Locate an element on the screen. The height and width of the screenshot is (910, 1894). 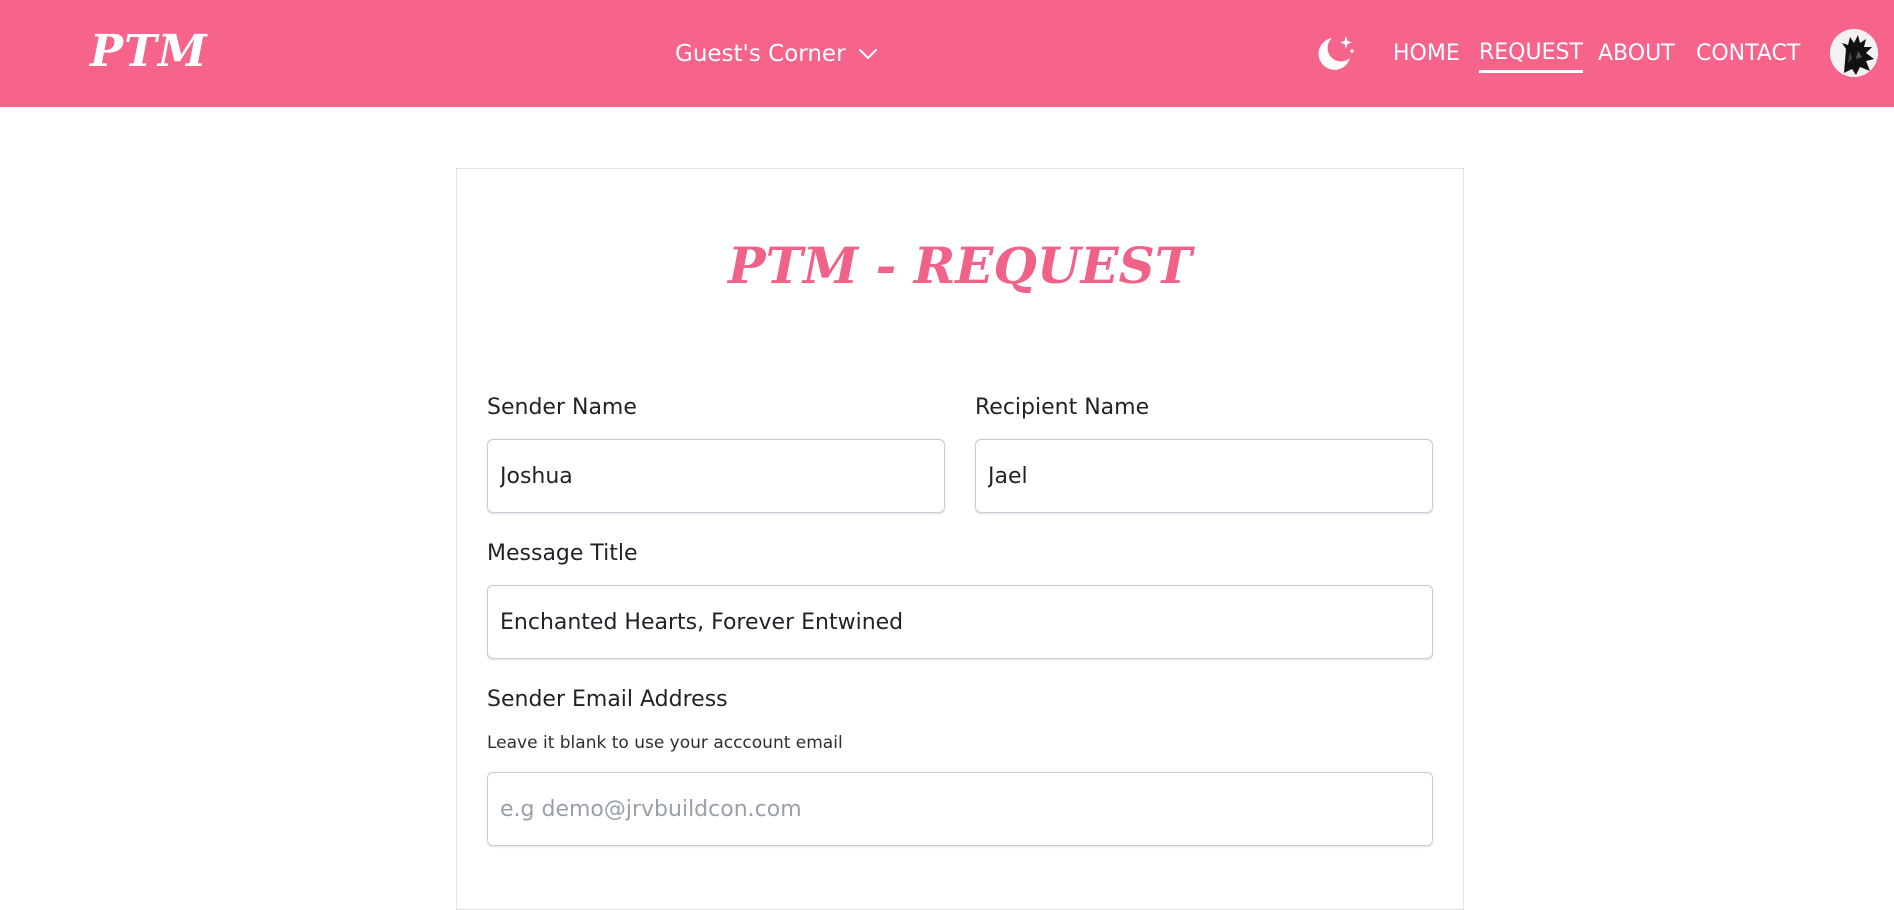
chevron-down-icon is located at coordinates (867, 54).